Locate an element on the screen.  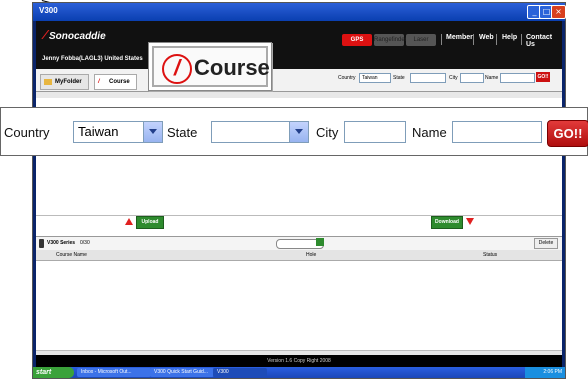
filter-name-input-small is located at coordinates (517, 78).